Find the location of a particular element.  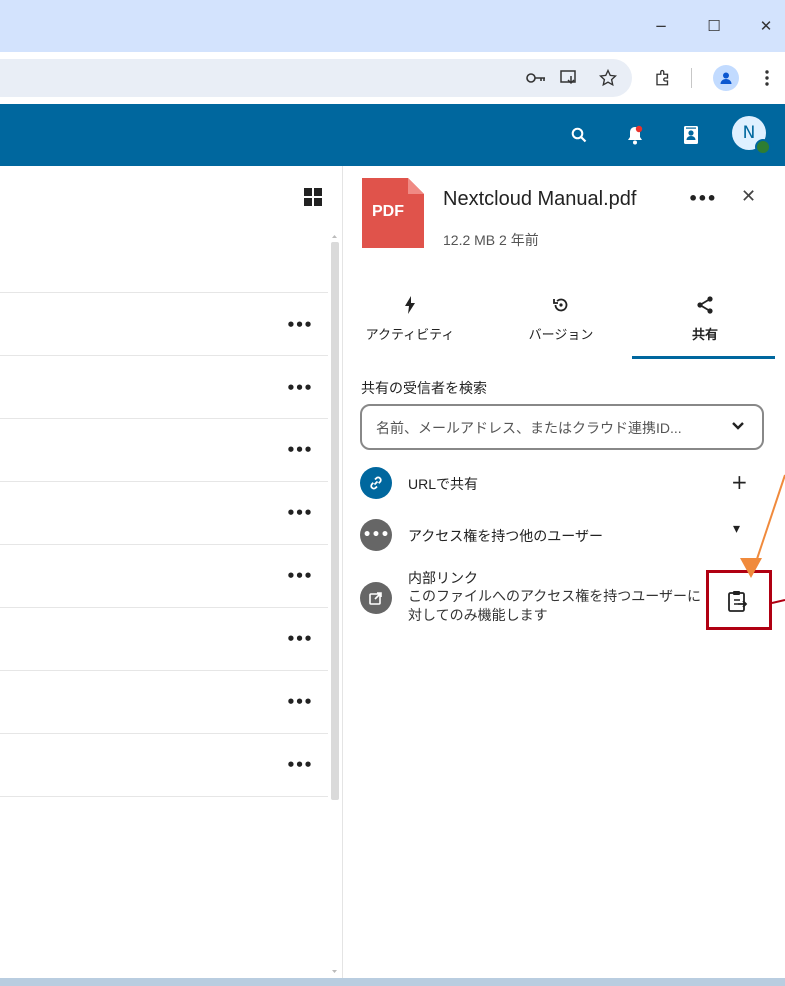

app-header is located at coordinates (392, 135).